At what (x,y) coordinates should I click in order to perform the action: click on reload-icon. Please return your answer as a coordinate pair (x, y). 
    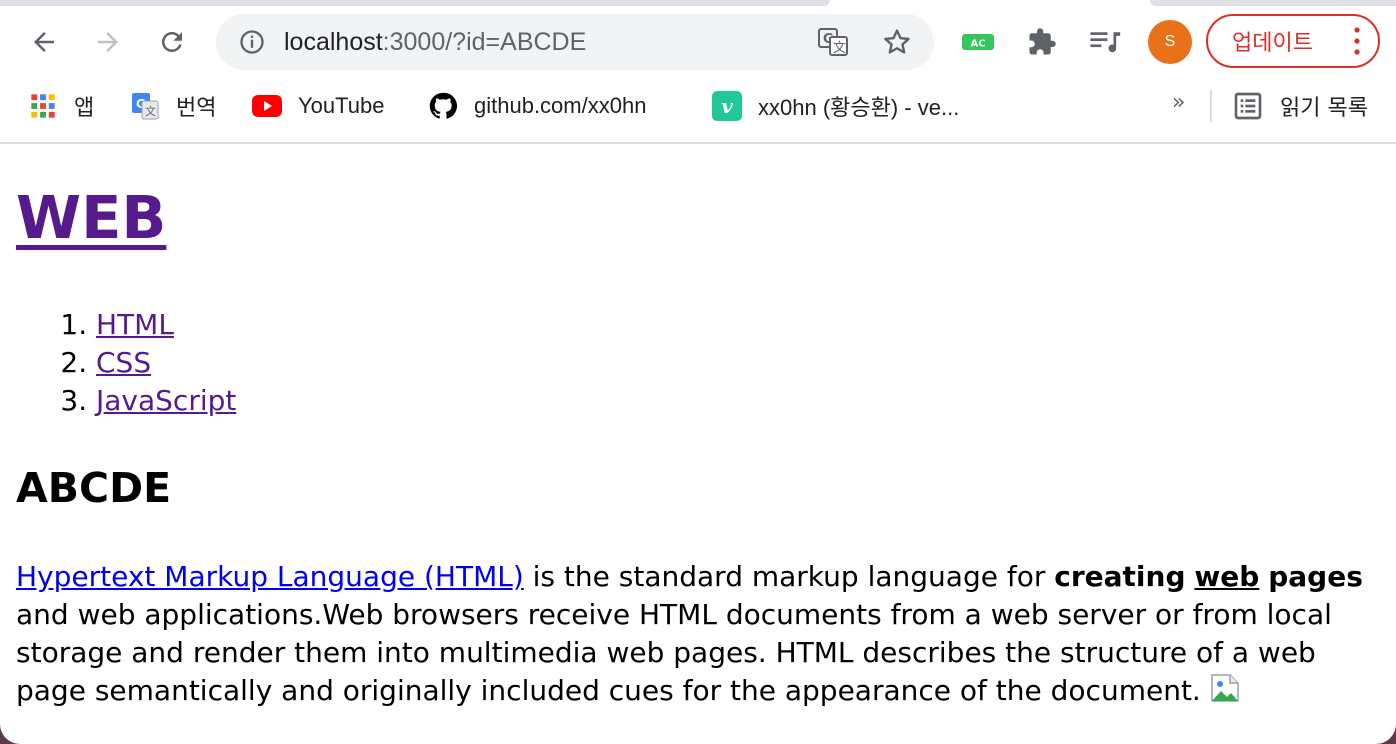
    Looking at the image, I should click on (171, 41).